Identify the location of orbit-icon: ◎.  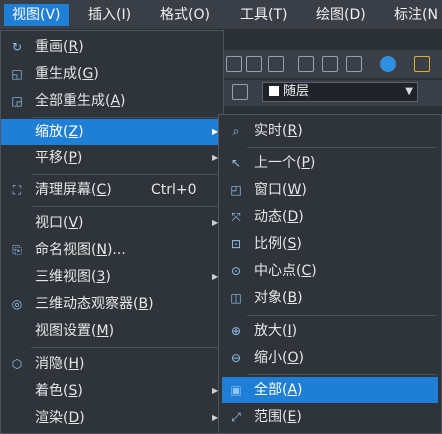
(17, 304).